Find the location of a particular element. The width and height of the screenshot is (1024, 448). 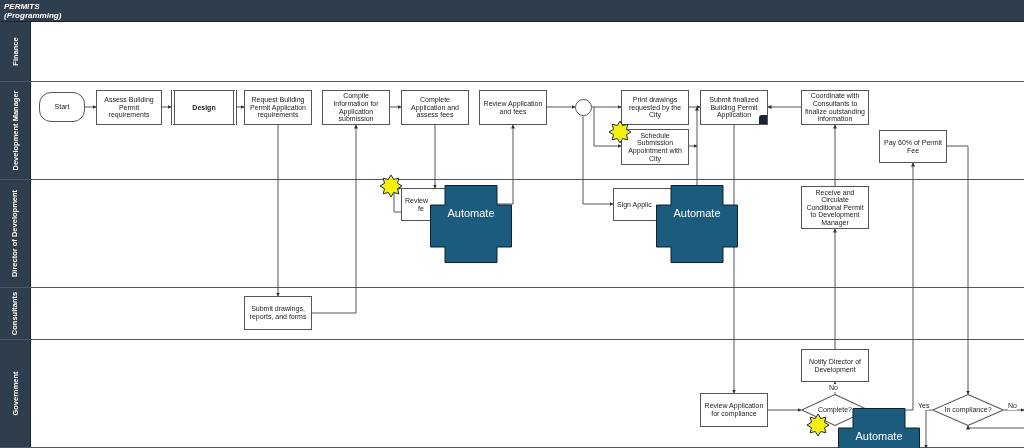

diagram-subtitle: (Programming) is located at coordinates (33, 15).